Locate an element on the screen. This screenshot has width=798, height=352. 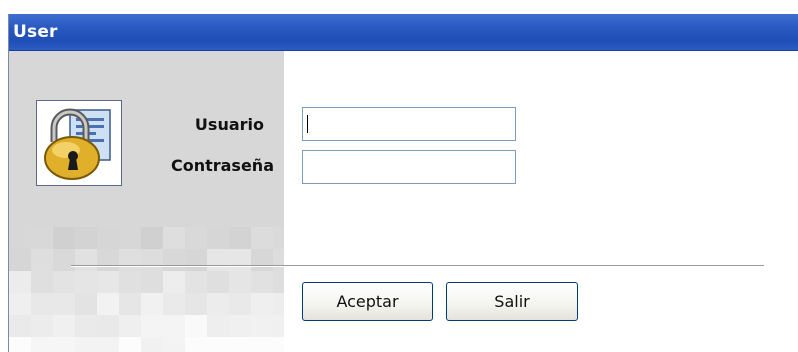
window-title: User is located at coordinates (35, 32).